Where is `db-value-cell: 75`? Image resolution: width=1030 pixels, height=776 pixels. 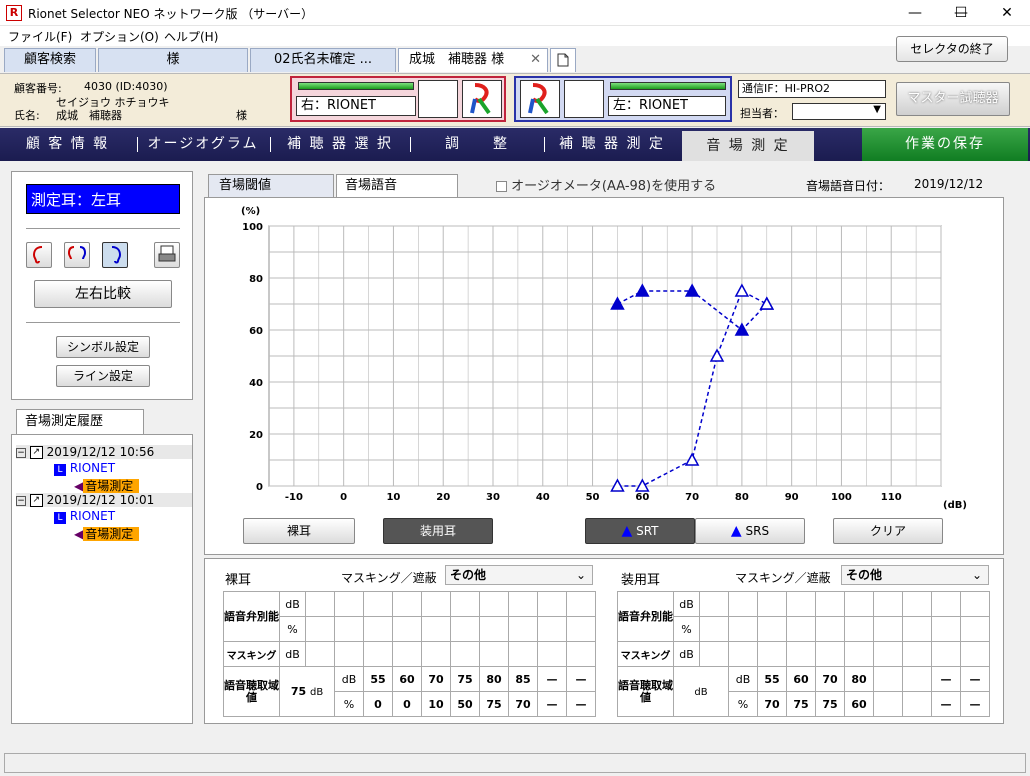
db-value-cell: 75 is located at coordinates (465, 679).